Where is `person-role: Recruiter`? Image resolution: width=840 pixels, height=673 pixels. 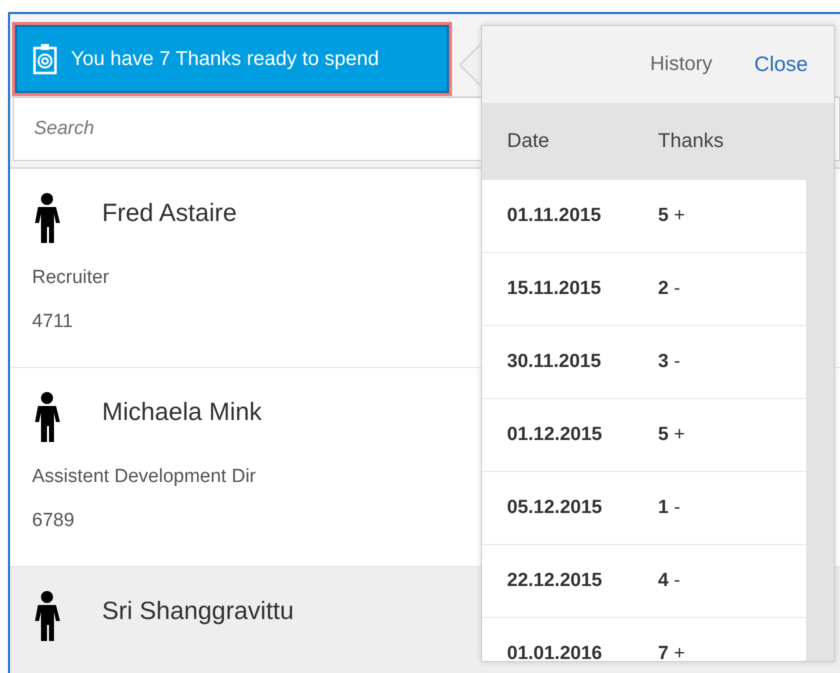 person-role: Recruiter is located at coordinates (71, 278).